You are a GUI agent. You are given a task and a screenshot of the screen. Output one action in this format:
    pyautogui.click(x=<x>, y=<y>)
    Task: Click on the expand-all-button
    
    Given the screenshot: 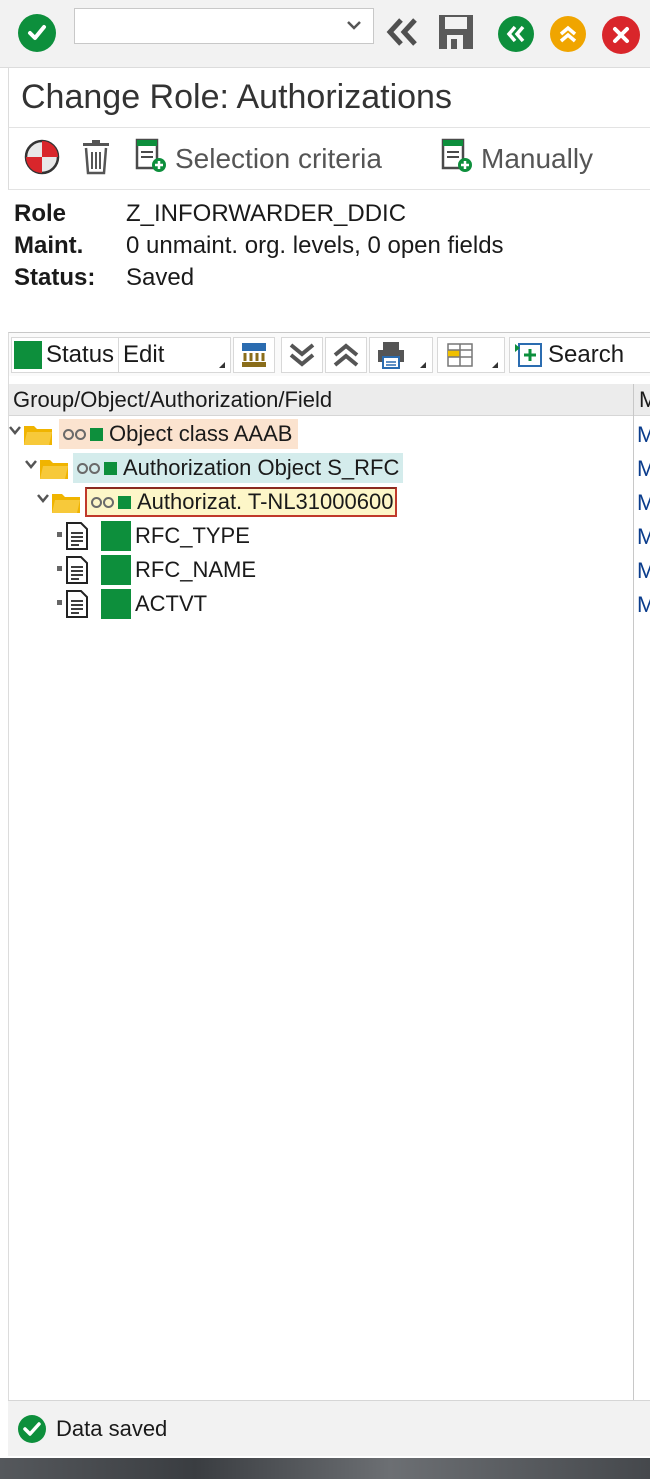 What is the action you would take?
    pyautogui.click(x=302, y=355)
    